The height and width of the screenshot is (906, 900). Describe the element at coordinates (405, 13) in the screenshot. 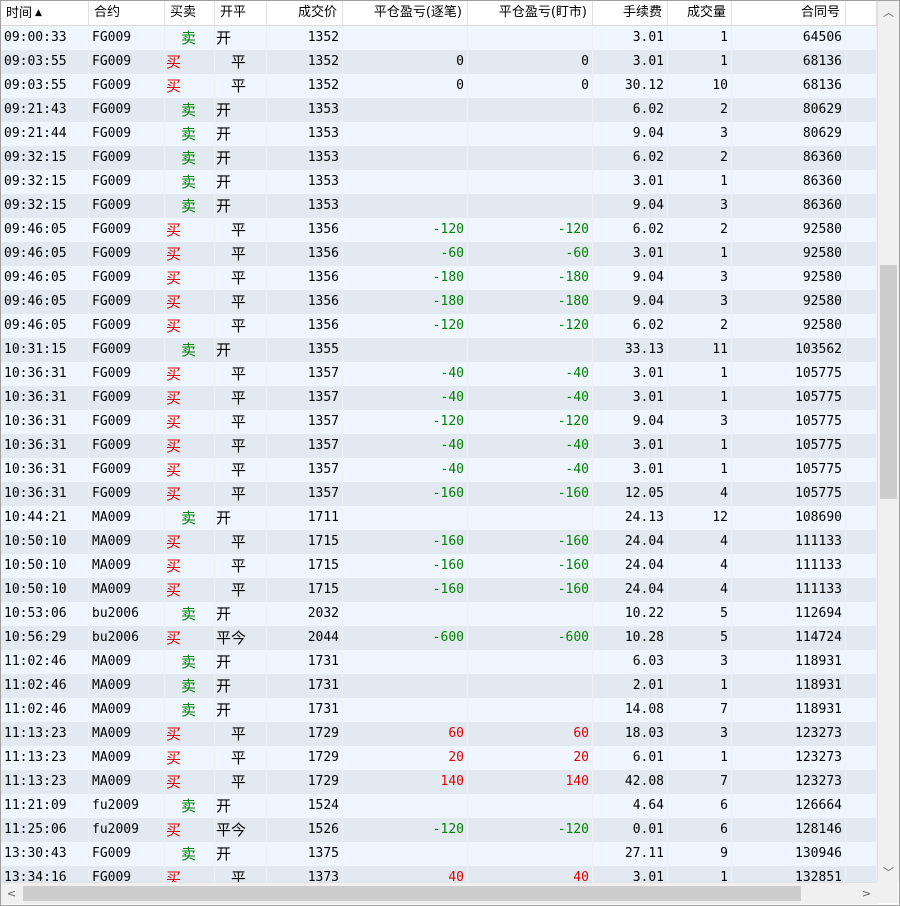

I see `column-header-pnl-per-trade: 平仓盈亏(逐笔)` at that location.